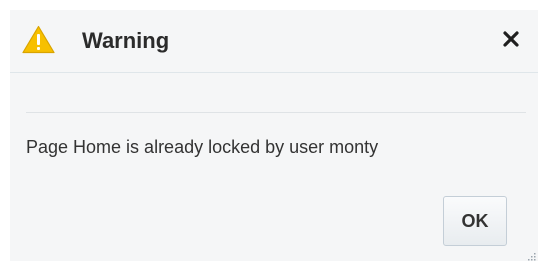 The image size is (544, 266). Describe the element at coordinates (38, 39) in the screenshot. I see `warning-icon` at that location.